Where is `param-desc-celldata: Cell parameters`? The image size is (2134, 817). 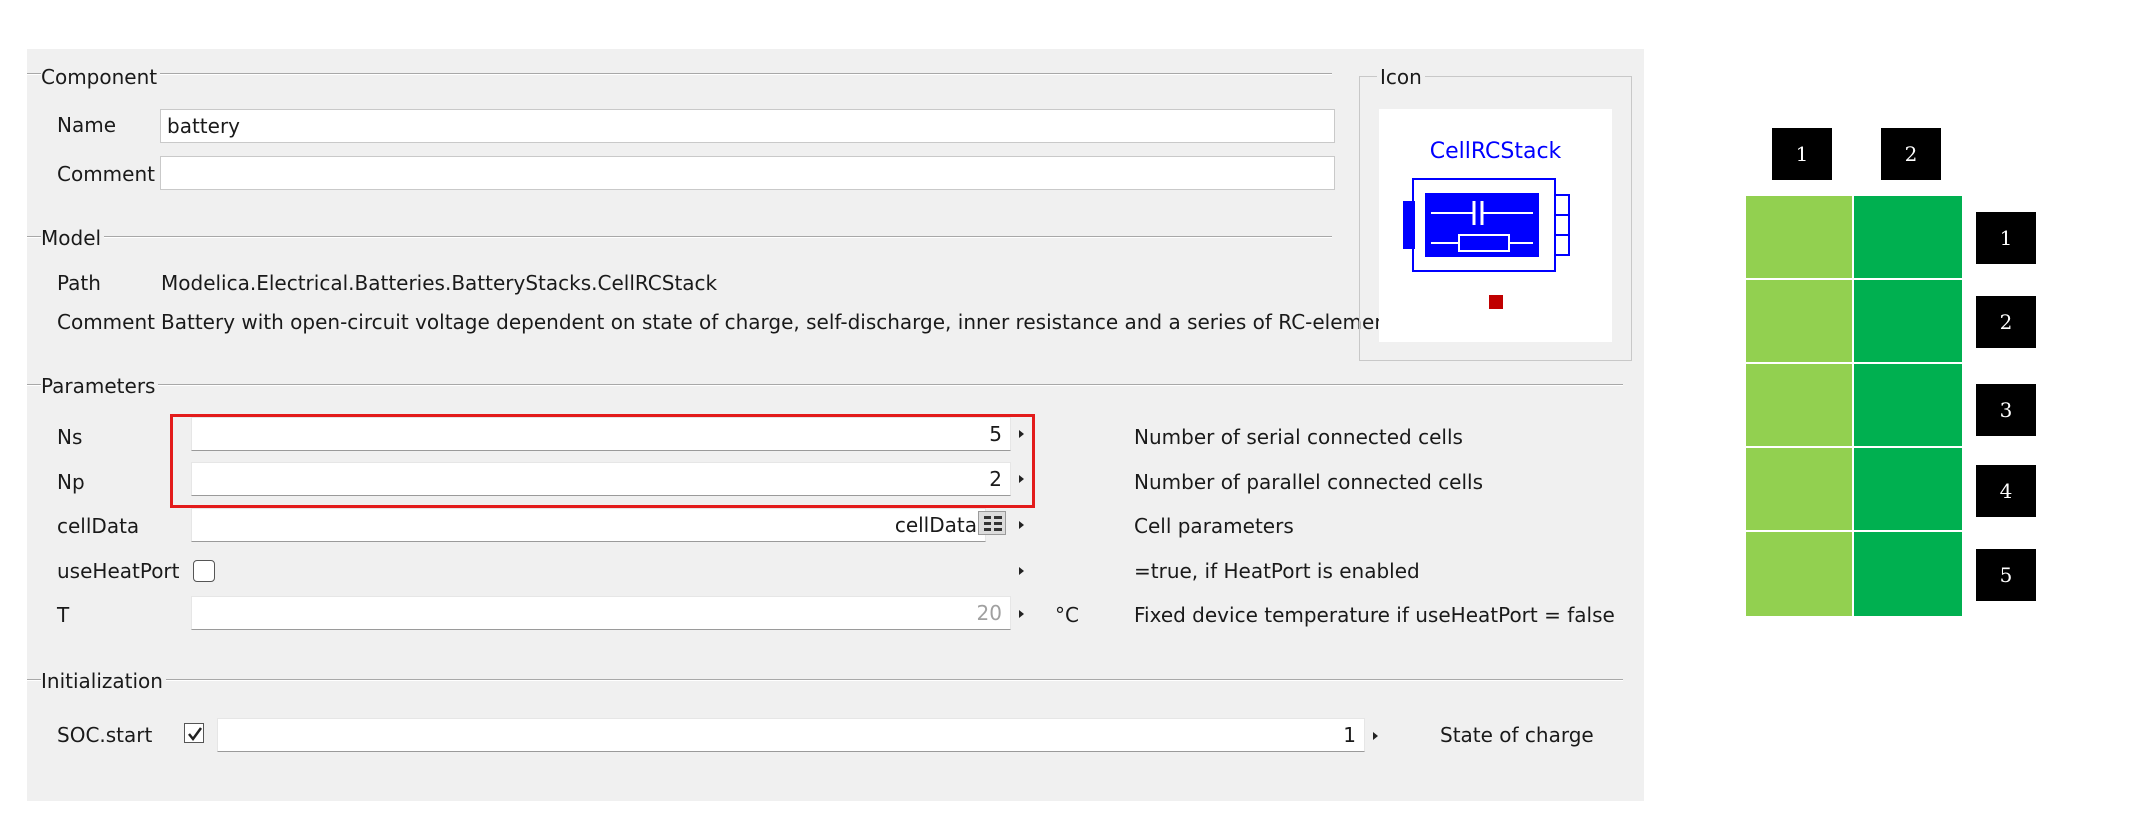 param-desc-celldata: Cell parameters is located at coordinates (1214, 526).